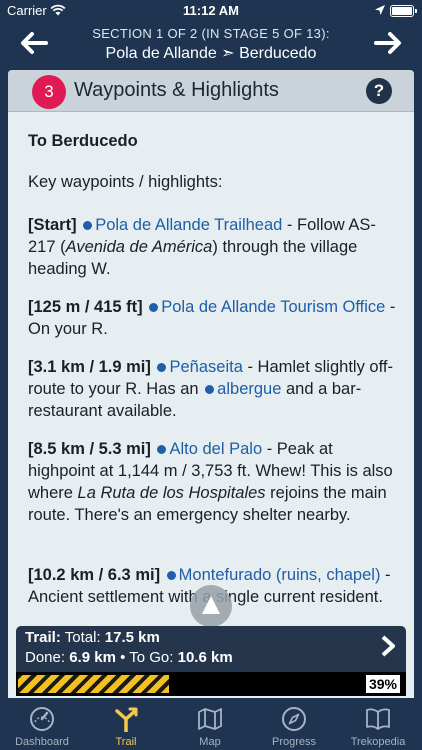 This screenshot has width=422, height=750. What do you see at coordinates (382, 684) in the screenshot?
I see `progress-percent: 39%` at bounding box center [382, 684].